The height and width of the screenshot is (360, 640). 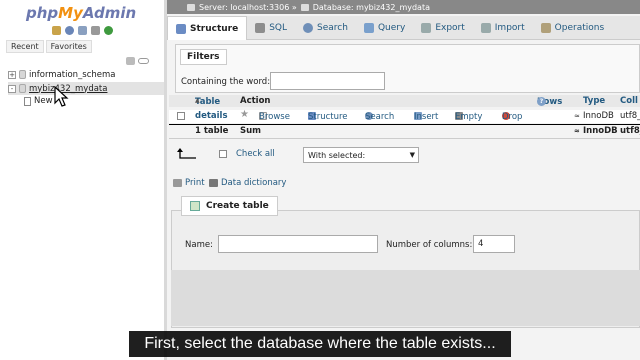 What do you see at coordinates (61, 96) in the screenshot?
I see `mouse-pointer-icon` at bounding box center [61, 96].